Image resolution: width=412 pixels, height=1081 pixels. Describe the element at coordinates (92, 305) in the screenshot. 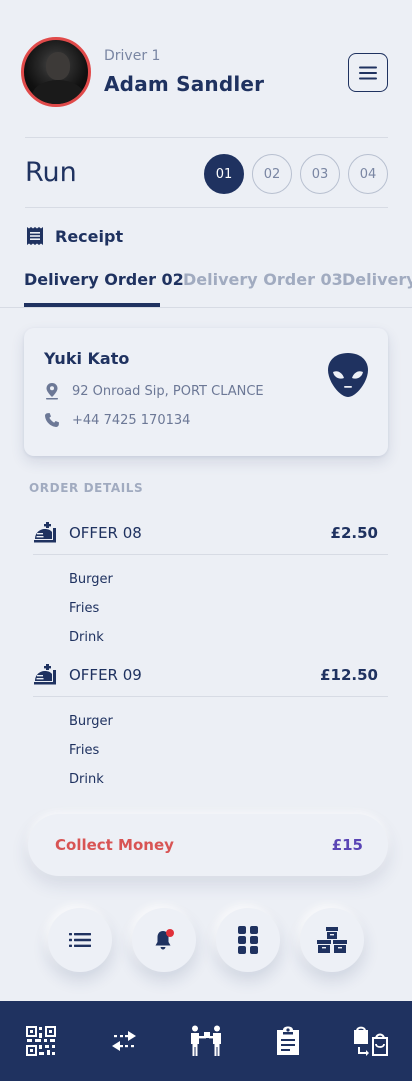

I see `active-tab-indicator` at that location.